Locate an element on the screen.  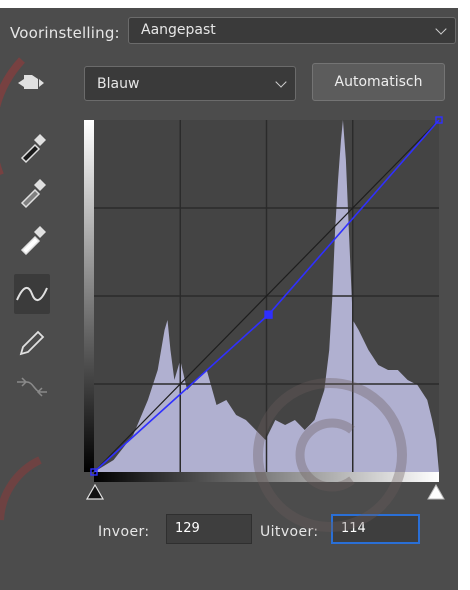
eyedropper-gray-icon is located at coordinates (33, 194).